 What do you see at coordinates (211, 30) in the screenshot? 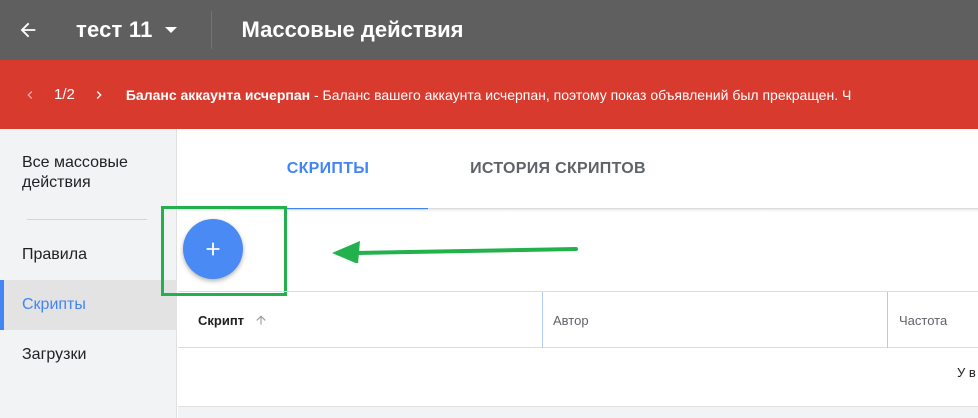
I see `header-divider` at bounding box center [211, 30].